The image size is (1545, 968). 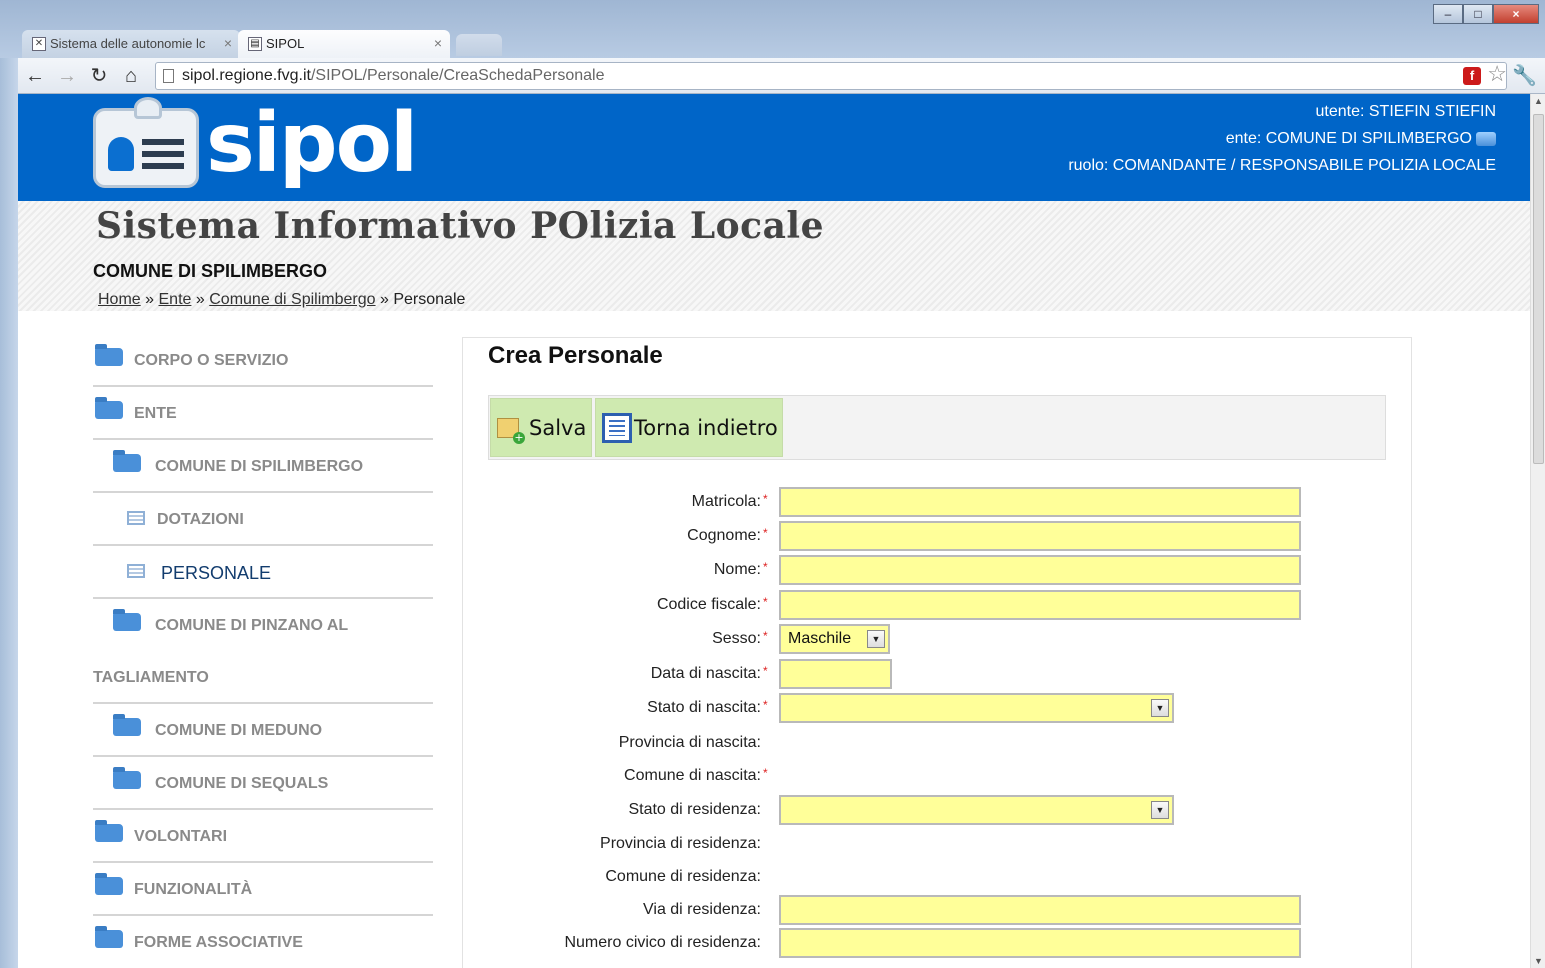 I want to click on browser-tab-sipol: ▤ SIPOL ×, so click(x=344, y=44).